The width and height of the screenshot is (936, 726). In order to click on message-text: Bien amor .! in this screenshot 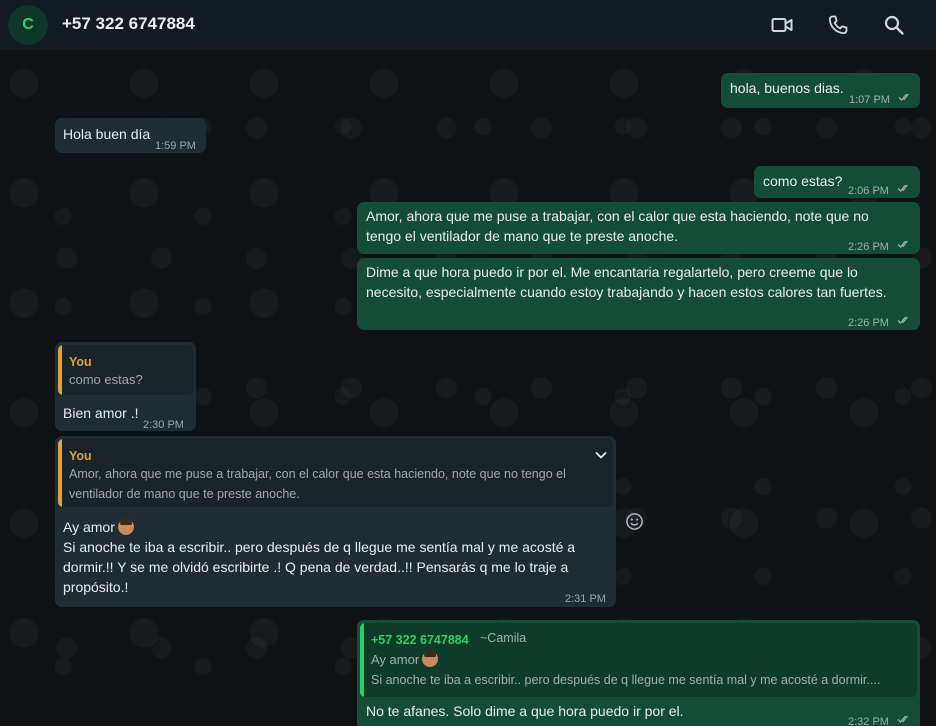, I will do `click(101, 413)`.